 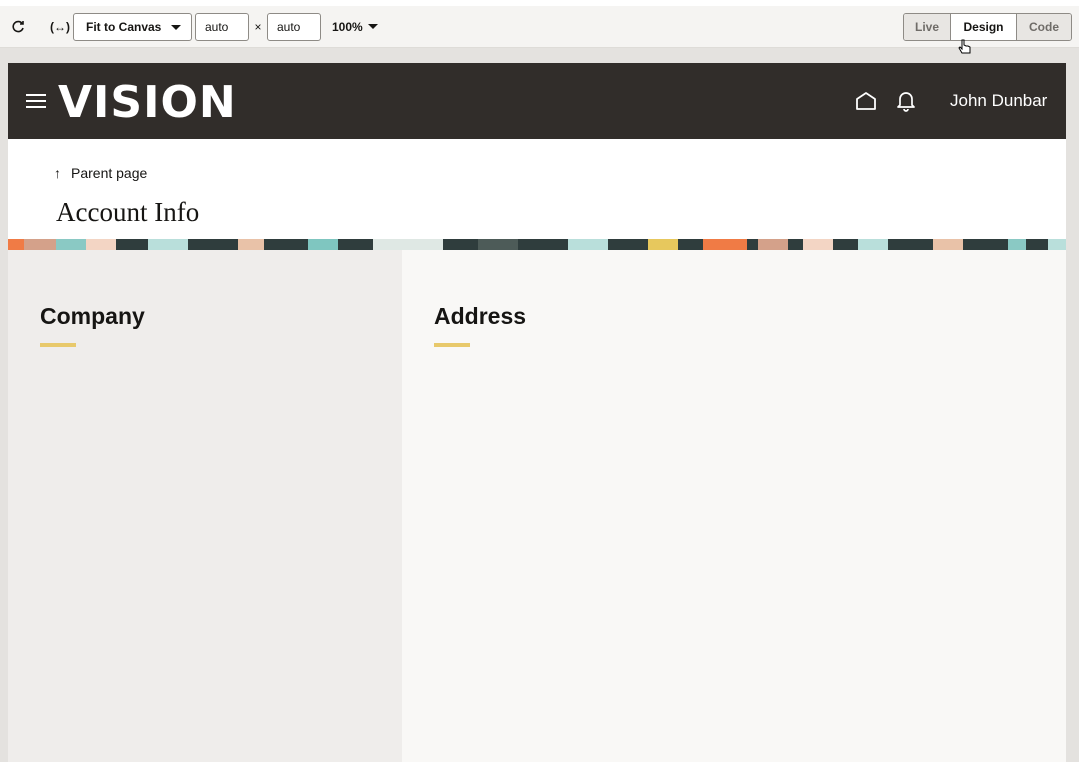 What do you see at coordinates (294, 27) in the screenshot?
I see `height-input: auto` at bounding box center [294, 27].